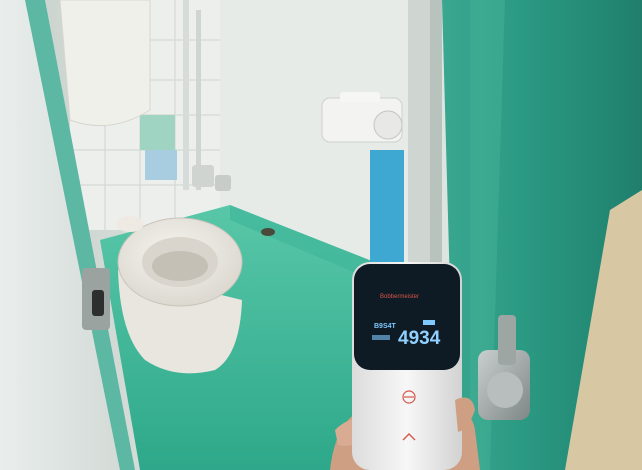  What do you see at coordinates (186, 95) in the screenshot?
I see `wall-pipe` at bounding box center [186, 95].